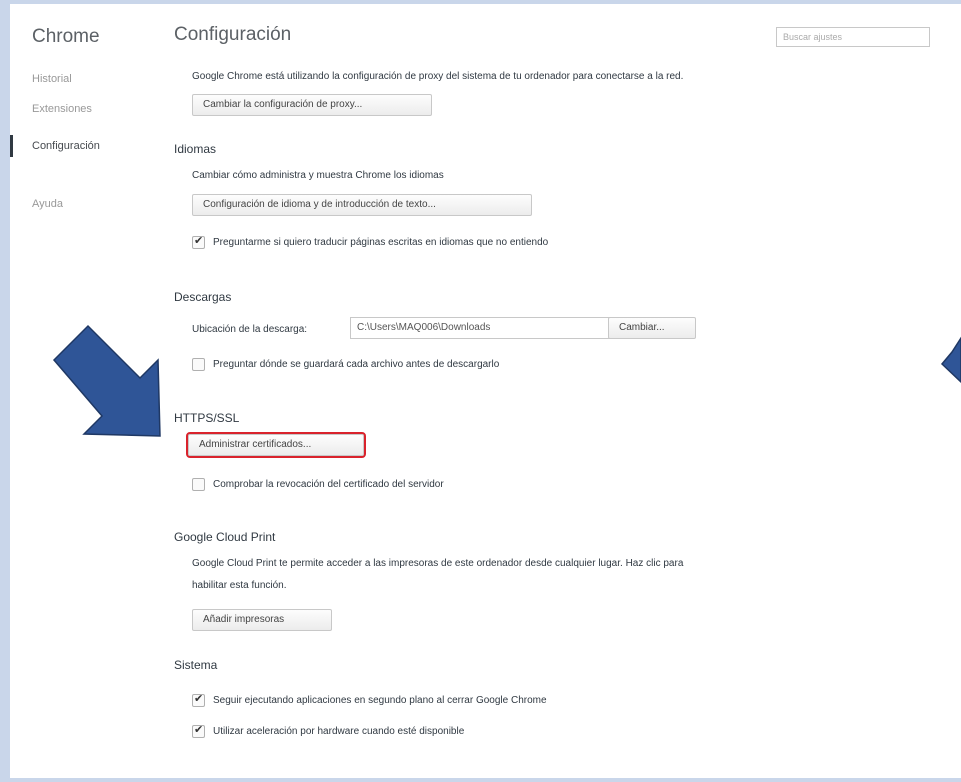 This screenshot has height=782, width=961. I want to click on arrow-right-edge-icon, so click(950, 360).